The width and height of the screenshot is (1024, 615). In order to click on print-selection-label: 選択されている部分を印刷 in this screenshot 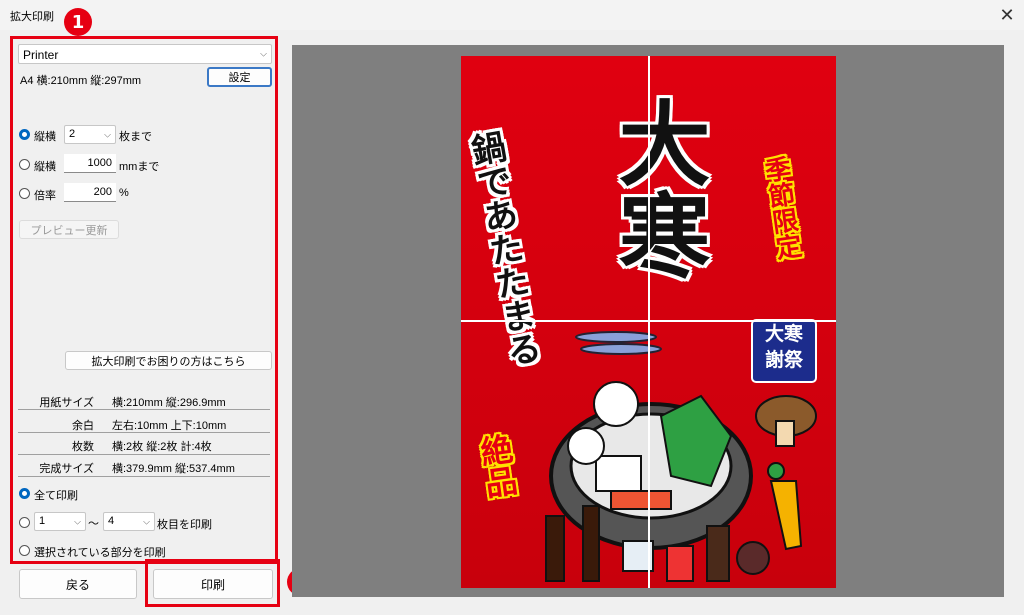, I will do `click(100, 553)`.